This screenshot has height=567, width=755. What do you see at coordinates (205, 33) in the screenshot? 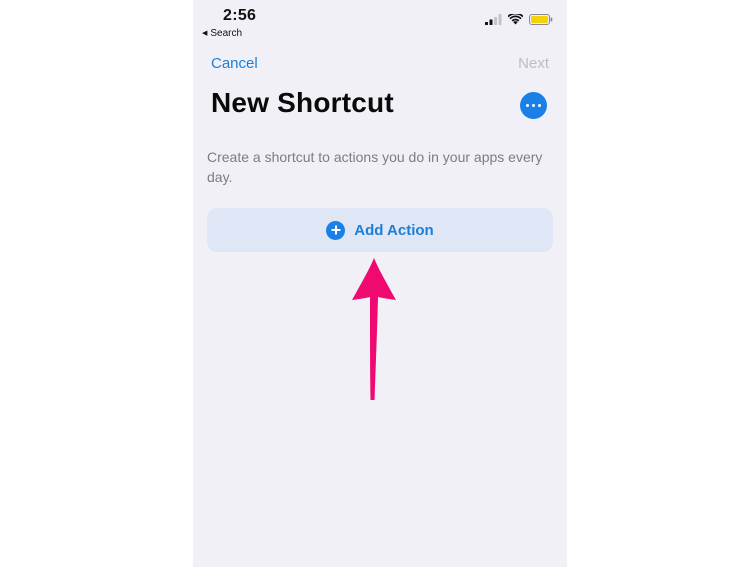
I see `back-triangle-icon: ◀` at bounding box center [205, 33].